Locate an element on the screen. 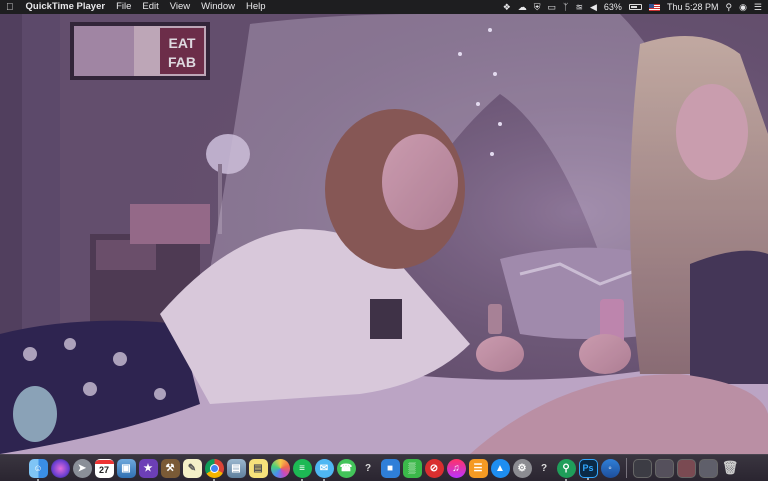 The height and width of the screenshot is (481, 768). wifi-icon: ≊ is located at coordinates (579, 7).